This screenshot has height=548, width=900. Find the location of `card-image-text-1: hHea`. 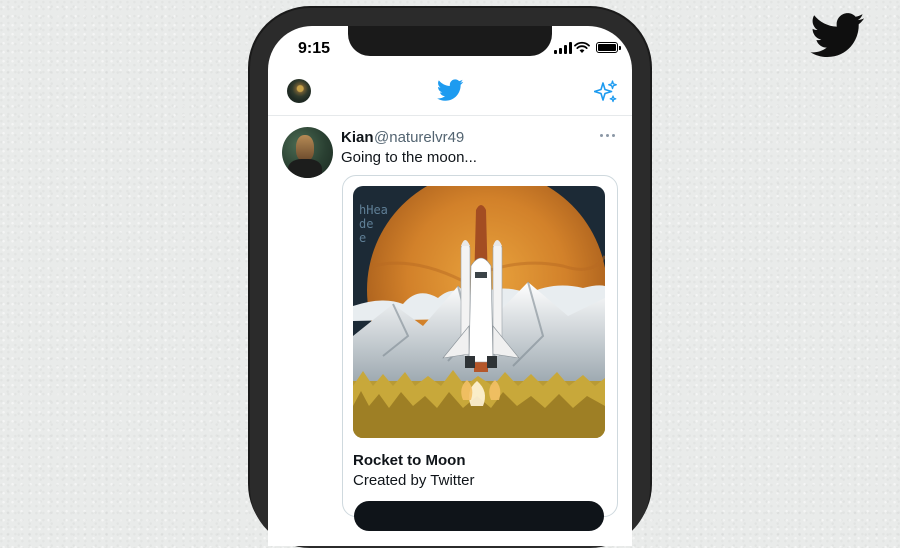

card-image-text-1: hHea is located at coordinates (373, 210).